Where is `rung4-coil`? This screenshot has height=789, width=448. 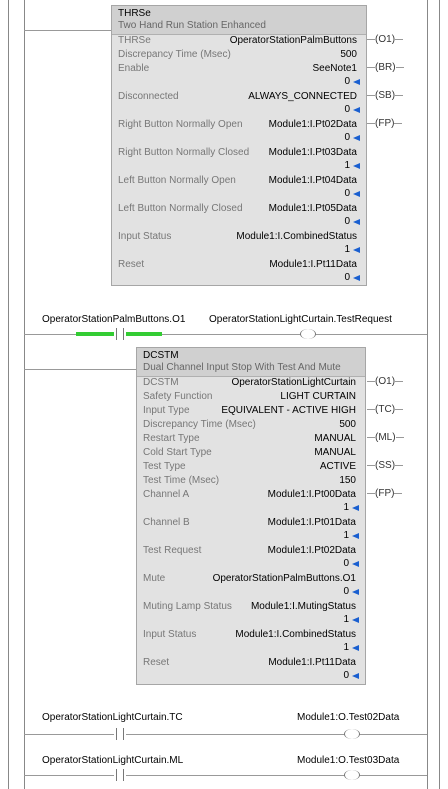
rung4-coil is located at coordinates (352, 734).